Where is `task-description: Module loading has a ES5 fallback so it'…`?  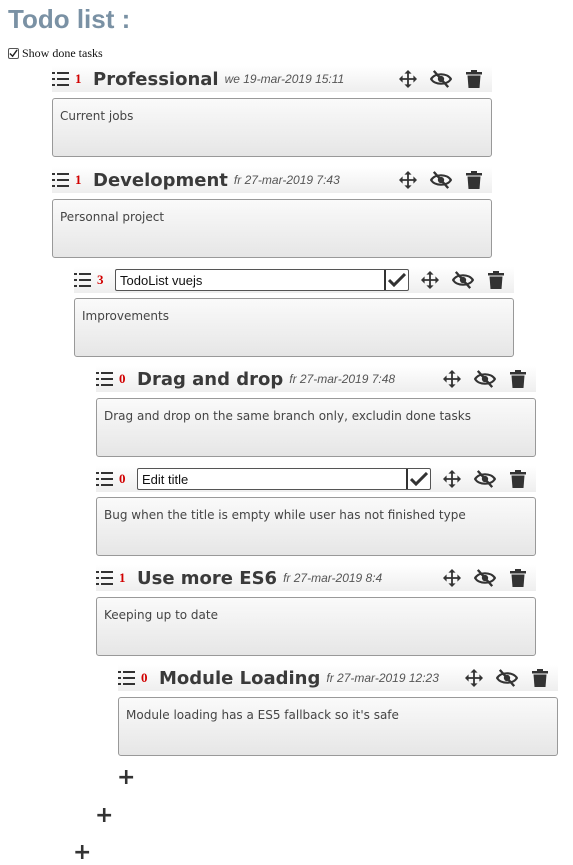 task-description: Module loading has a ES5 fallback so it'… is located at coordinates (338, 726).